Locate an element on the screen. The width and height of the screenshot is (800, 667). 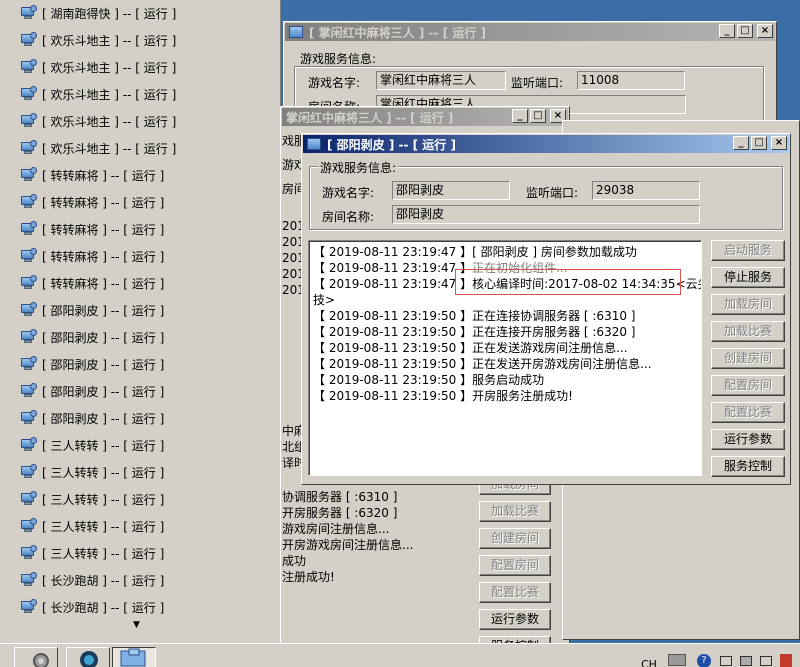
window-titlebar: [ 掌闲红中麻将三人 ] -- [ 运行 ] _ □ × is located at coordinates (530, 32).